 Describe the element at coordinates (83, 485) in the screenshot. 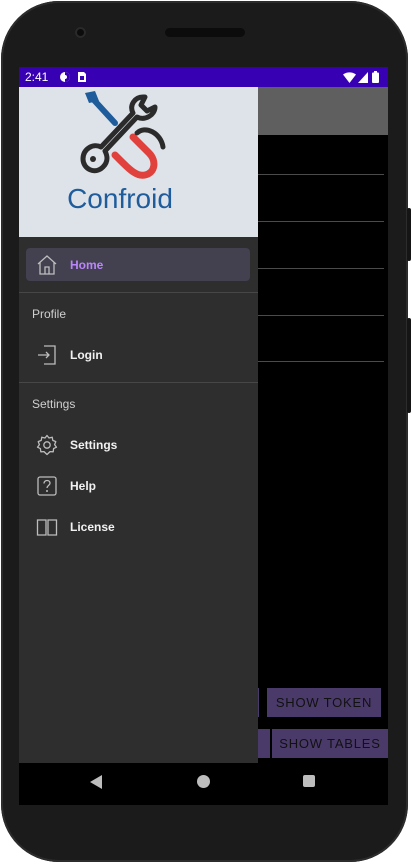

I see `drawer-item-label: Help` at that location.